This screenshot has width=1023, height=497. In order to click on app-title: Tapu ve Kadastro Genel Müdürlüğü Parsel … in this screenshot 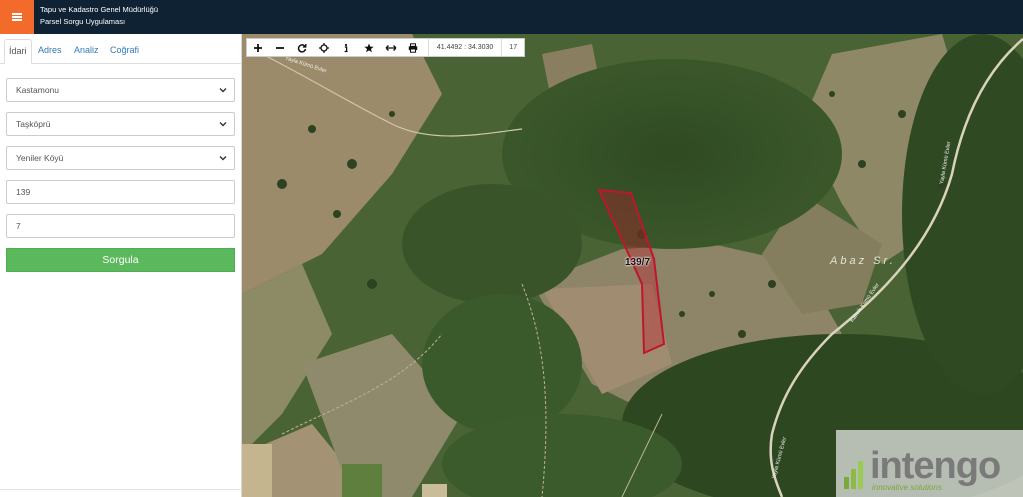, I will do `click(99, 16)`.